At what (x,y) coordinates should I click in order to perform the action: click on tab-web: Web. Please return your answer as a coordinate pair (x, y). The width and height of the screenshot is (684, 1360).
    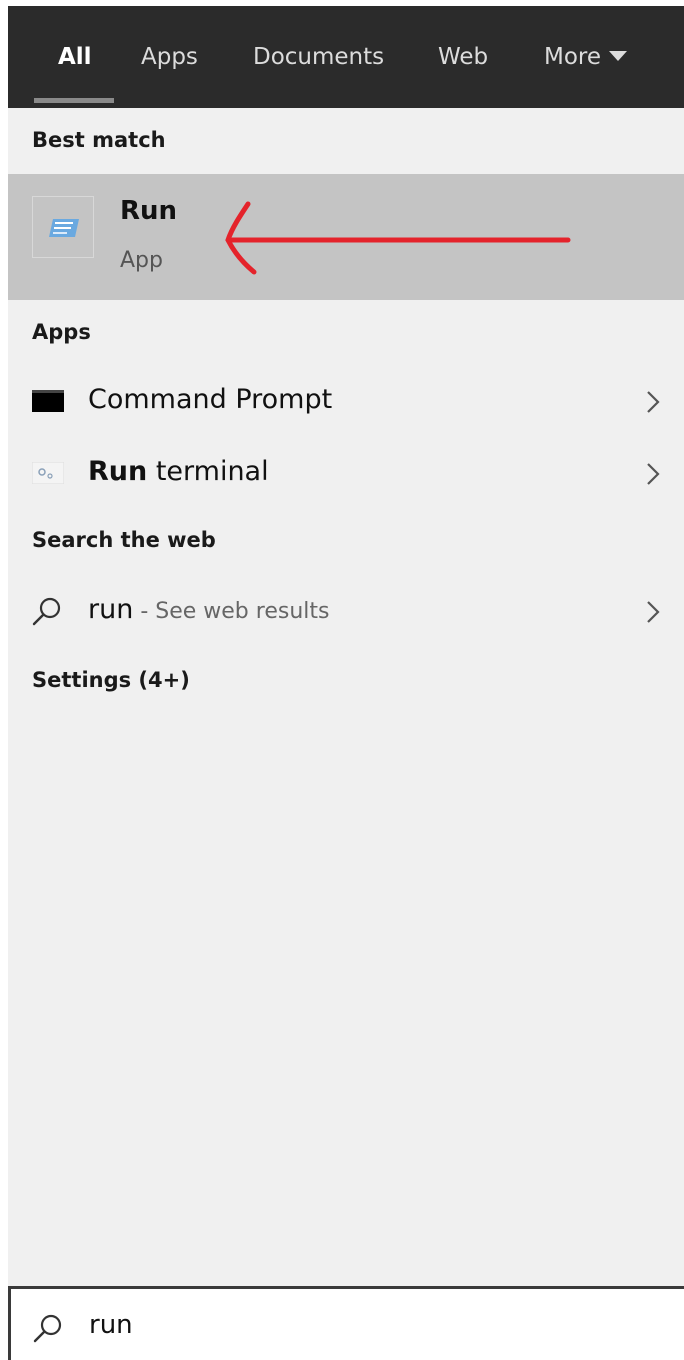
    Looking at the image, I should click on (463, 57).